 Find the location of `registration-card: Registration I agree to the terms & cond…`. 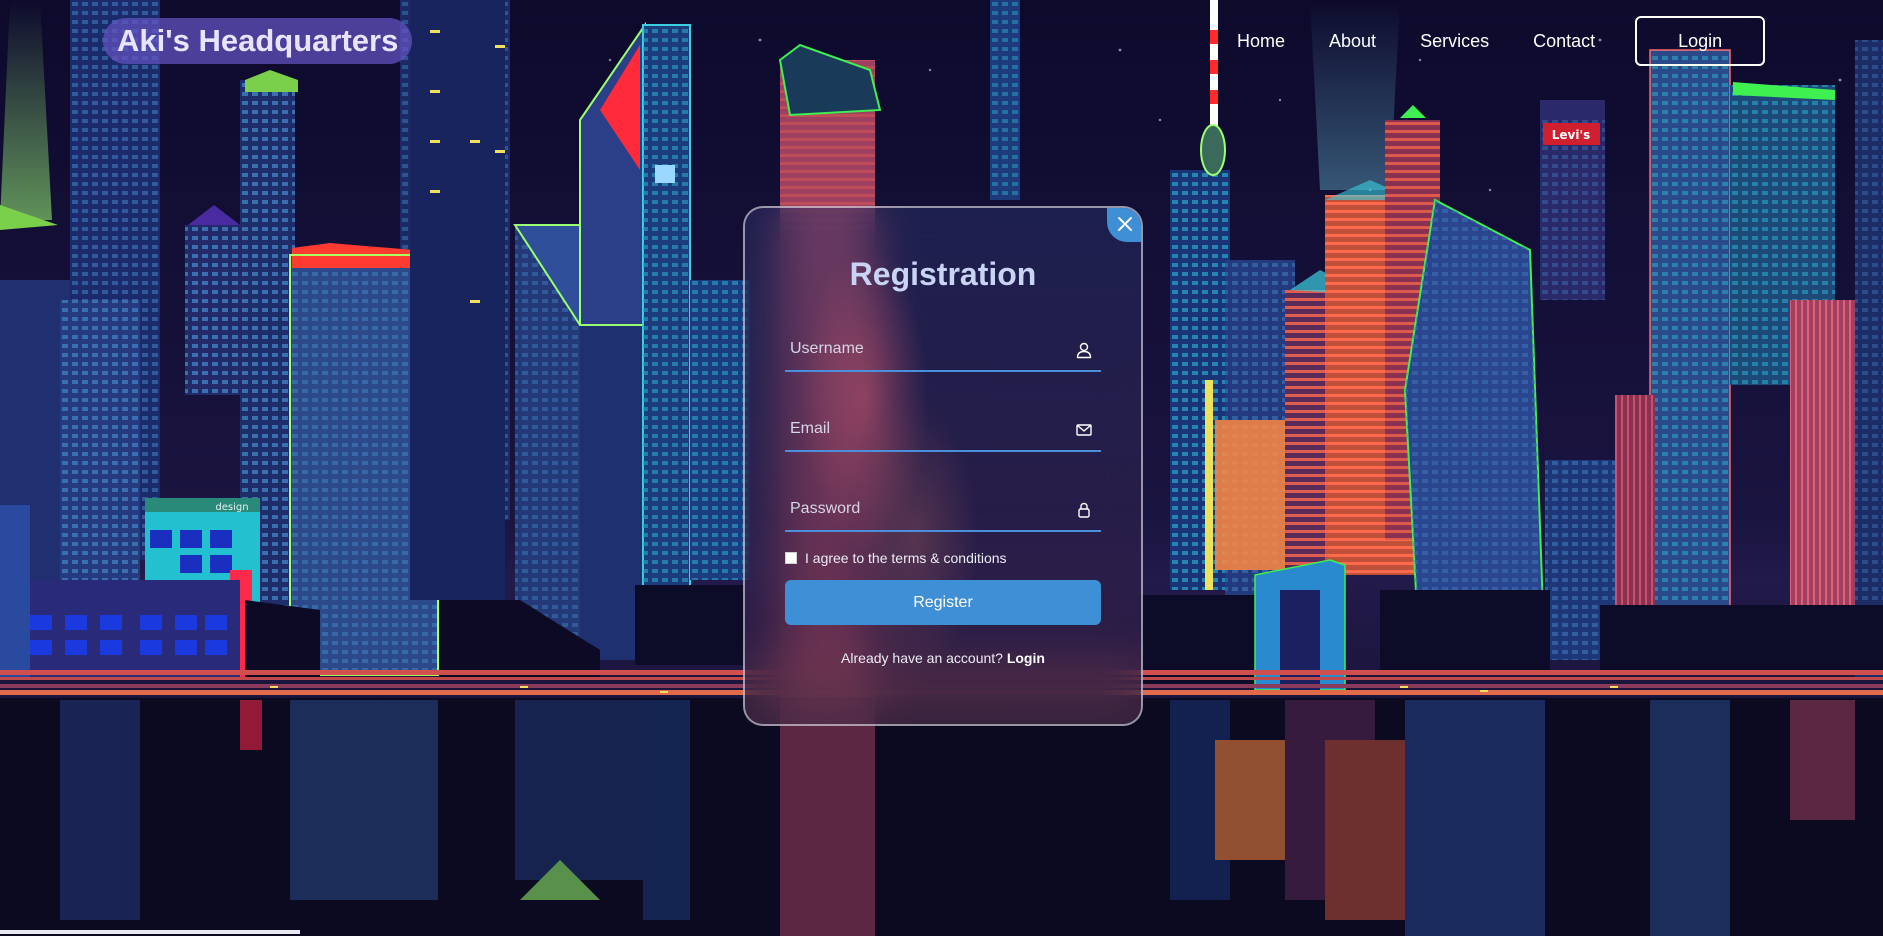

registration-card: Registration I agree to the terms & cond… is located at coordinates (943, 466).